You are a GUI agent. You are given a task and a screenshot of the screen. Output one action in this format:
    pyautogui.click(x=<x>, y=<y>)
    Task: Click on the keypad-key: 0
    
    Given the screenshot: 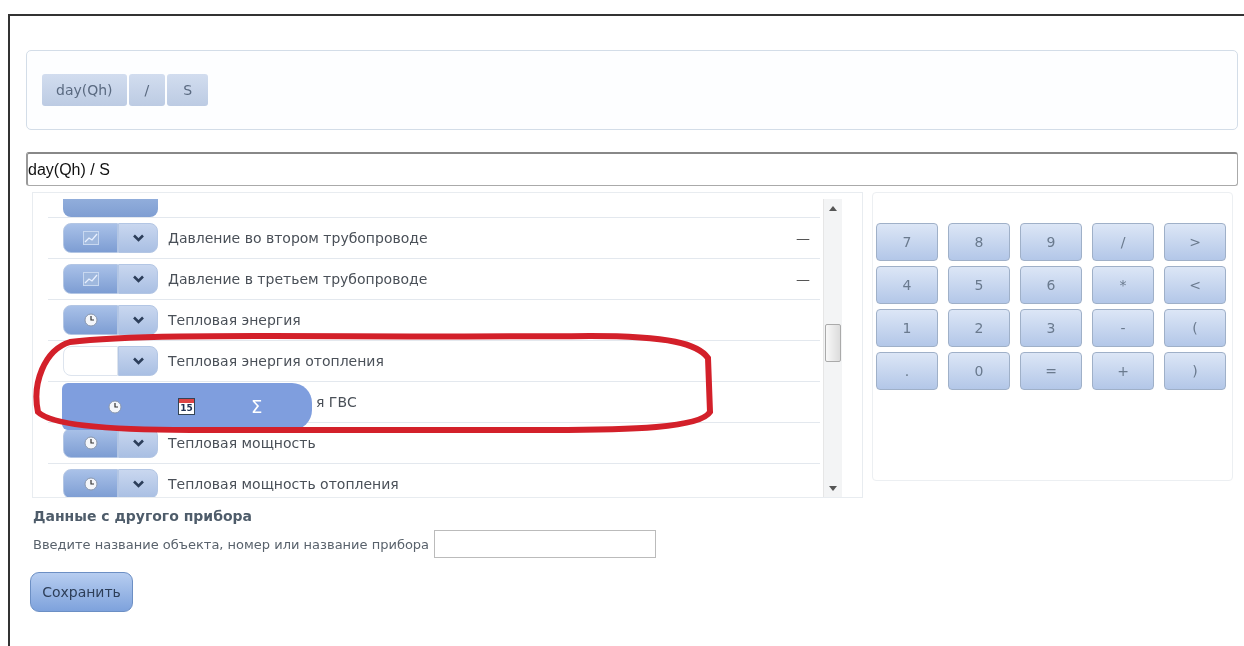 What is the action you would take?
    pyautogui.click(x=979, y=371)
    